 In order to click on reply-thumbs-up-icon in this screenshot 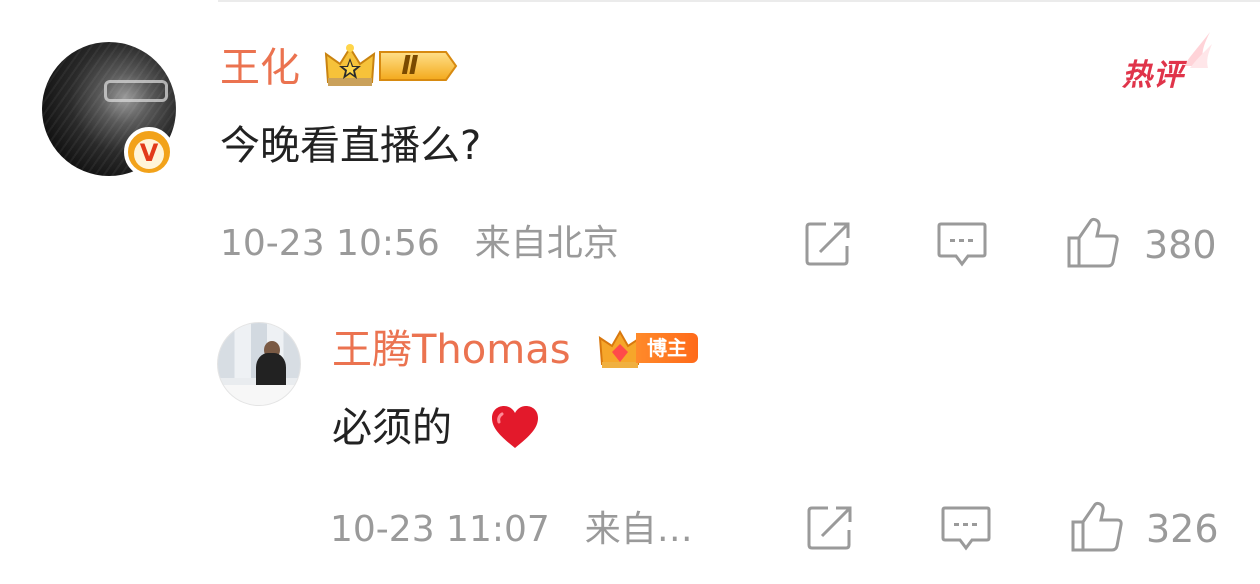, I will do `click(1097, 526)`.